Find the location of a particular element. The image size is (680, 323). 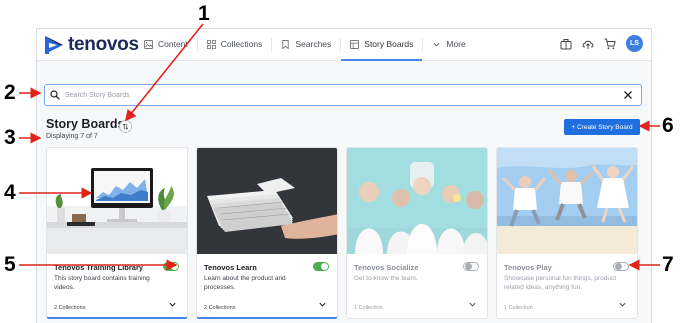

briefcase-icon is located at coordinates (566, 44).